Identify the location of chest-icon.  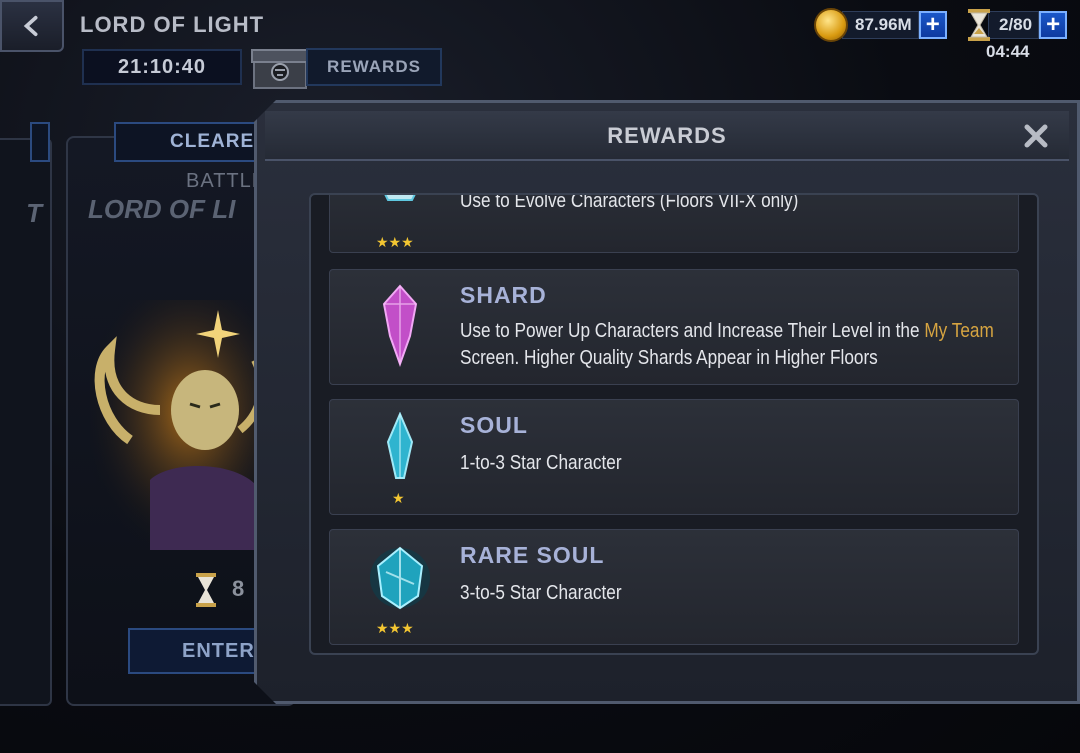
(280, 69).